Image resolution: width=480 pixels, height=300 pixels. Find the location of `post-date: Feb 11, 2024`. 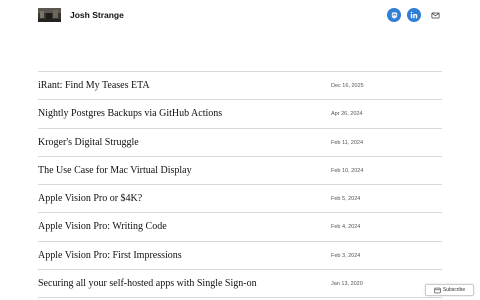

post-date: Feb 11, 2024 is located at coordinates (347, 142).